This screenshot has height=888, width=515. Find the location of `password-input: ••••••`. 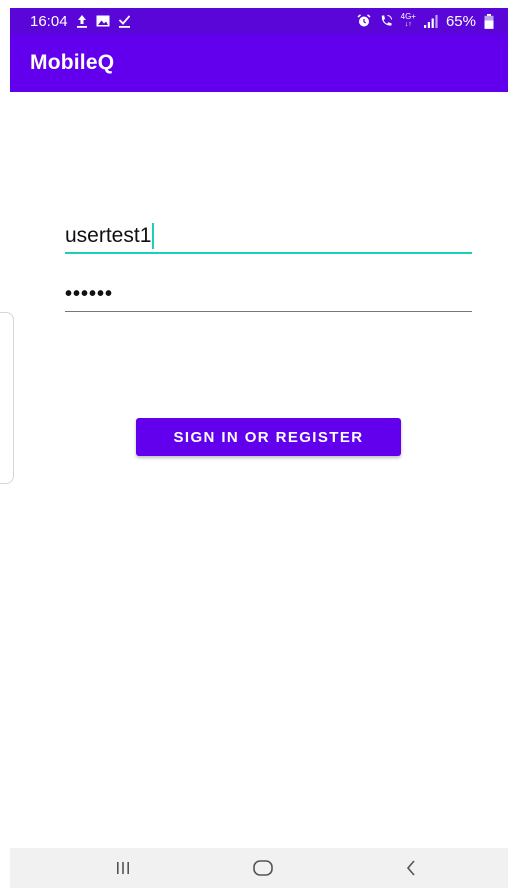

password-input: •••••• is located at coordinates (268, 296).